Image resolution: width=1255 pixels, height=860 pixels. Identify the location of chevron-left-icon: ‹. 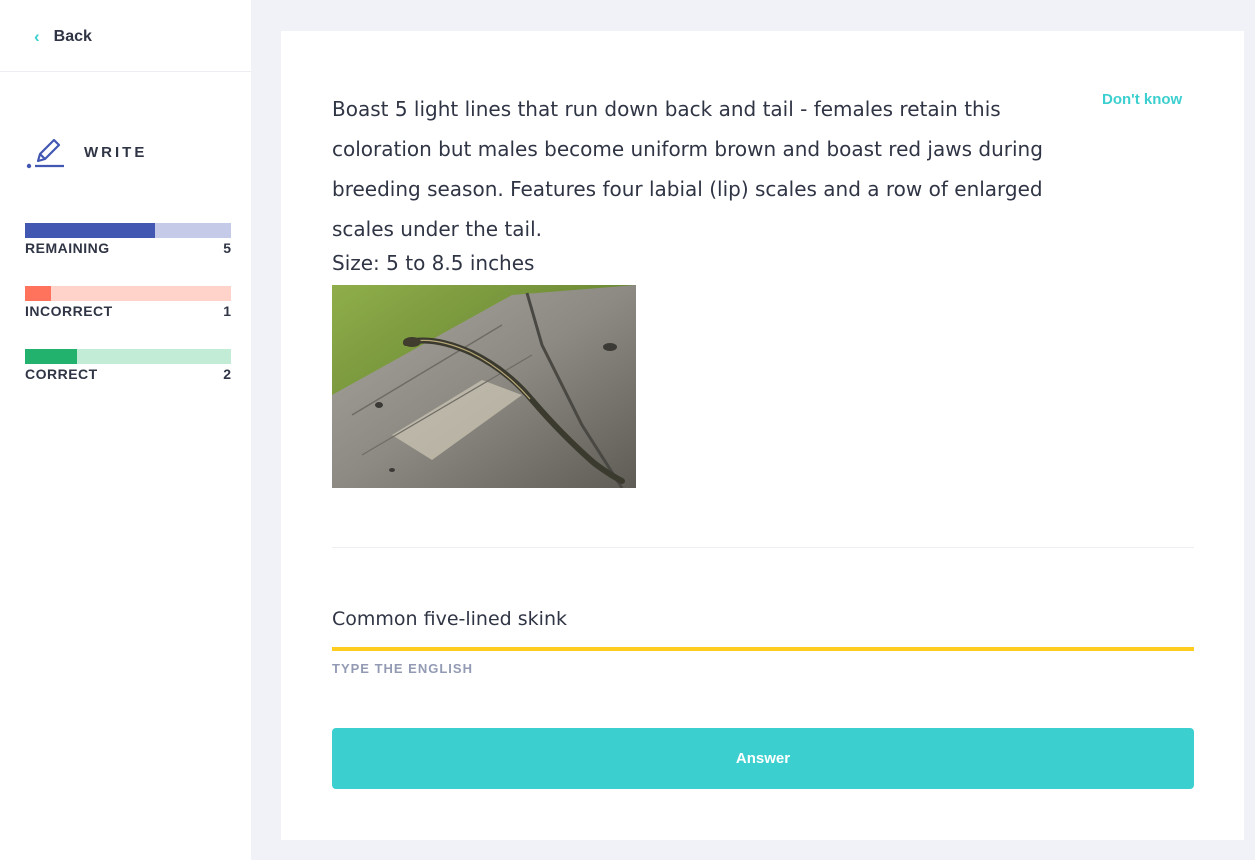
(37, 36).